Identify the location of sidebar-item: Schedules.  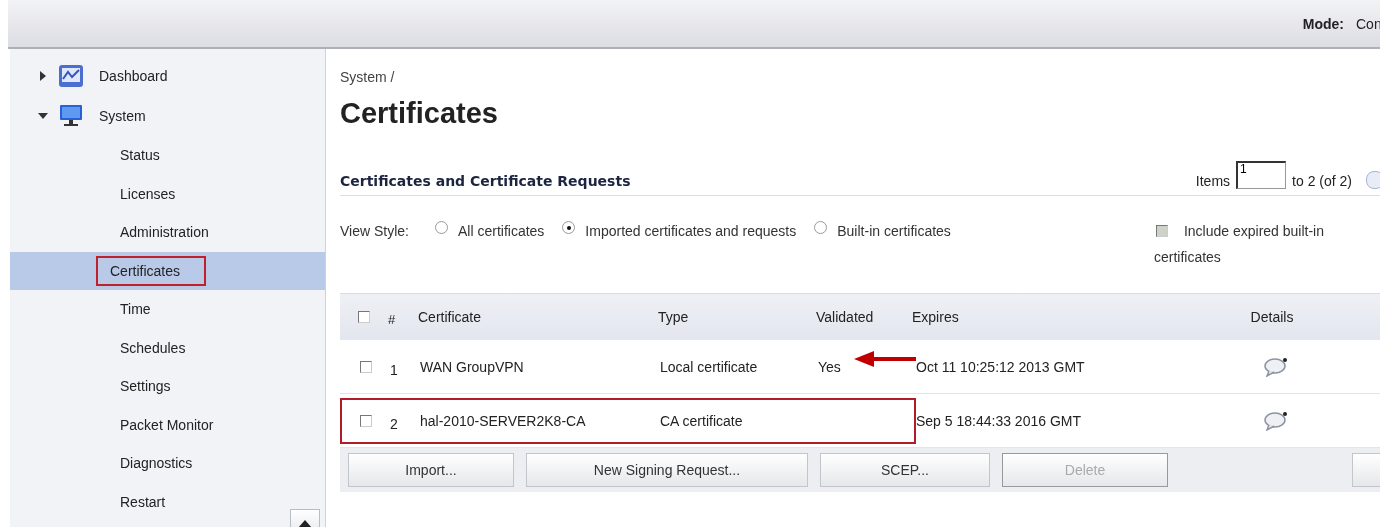
(167, 347).